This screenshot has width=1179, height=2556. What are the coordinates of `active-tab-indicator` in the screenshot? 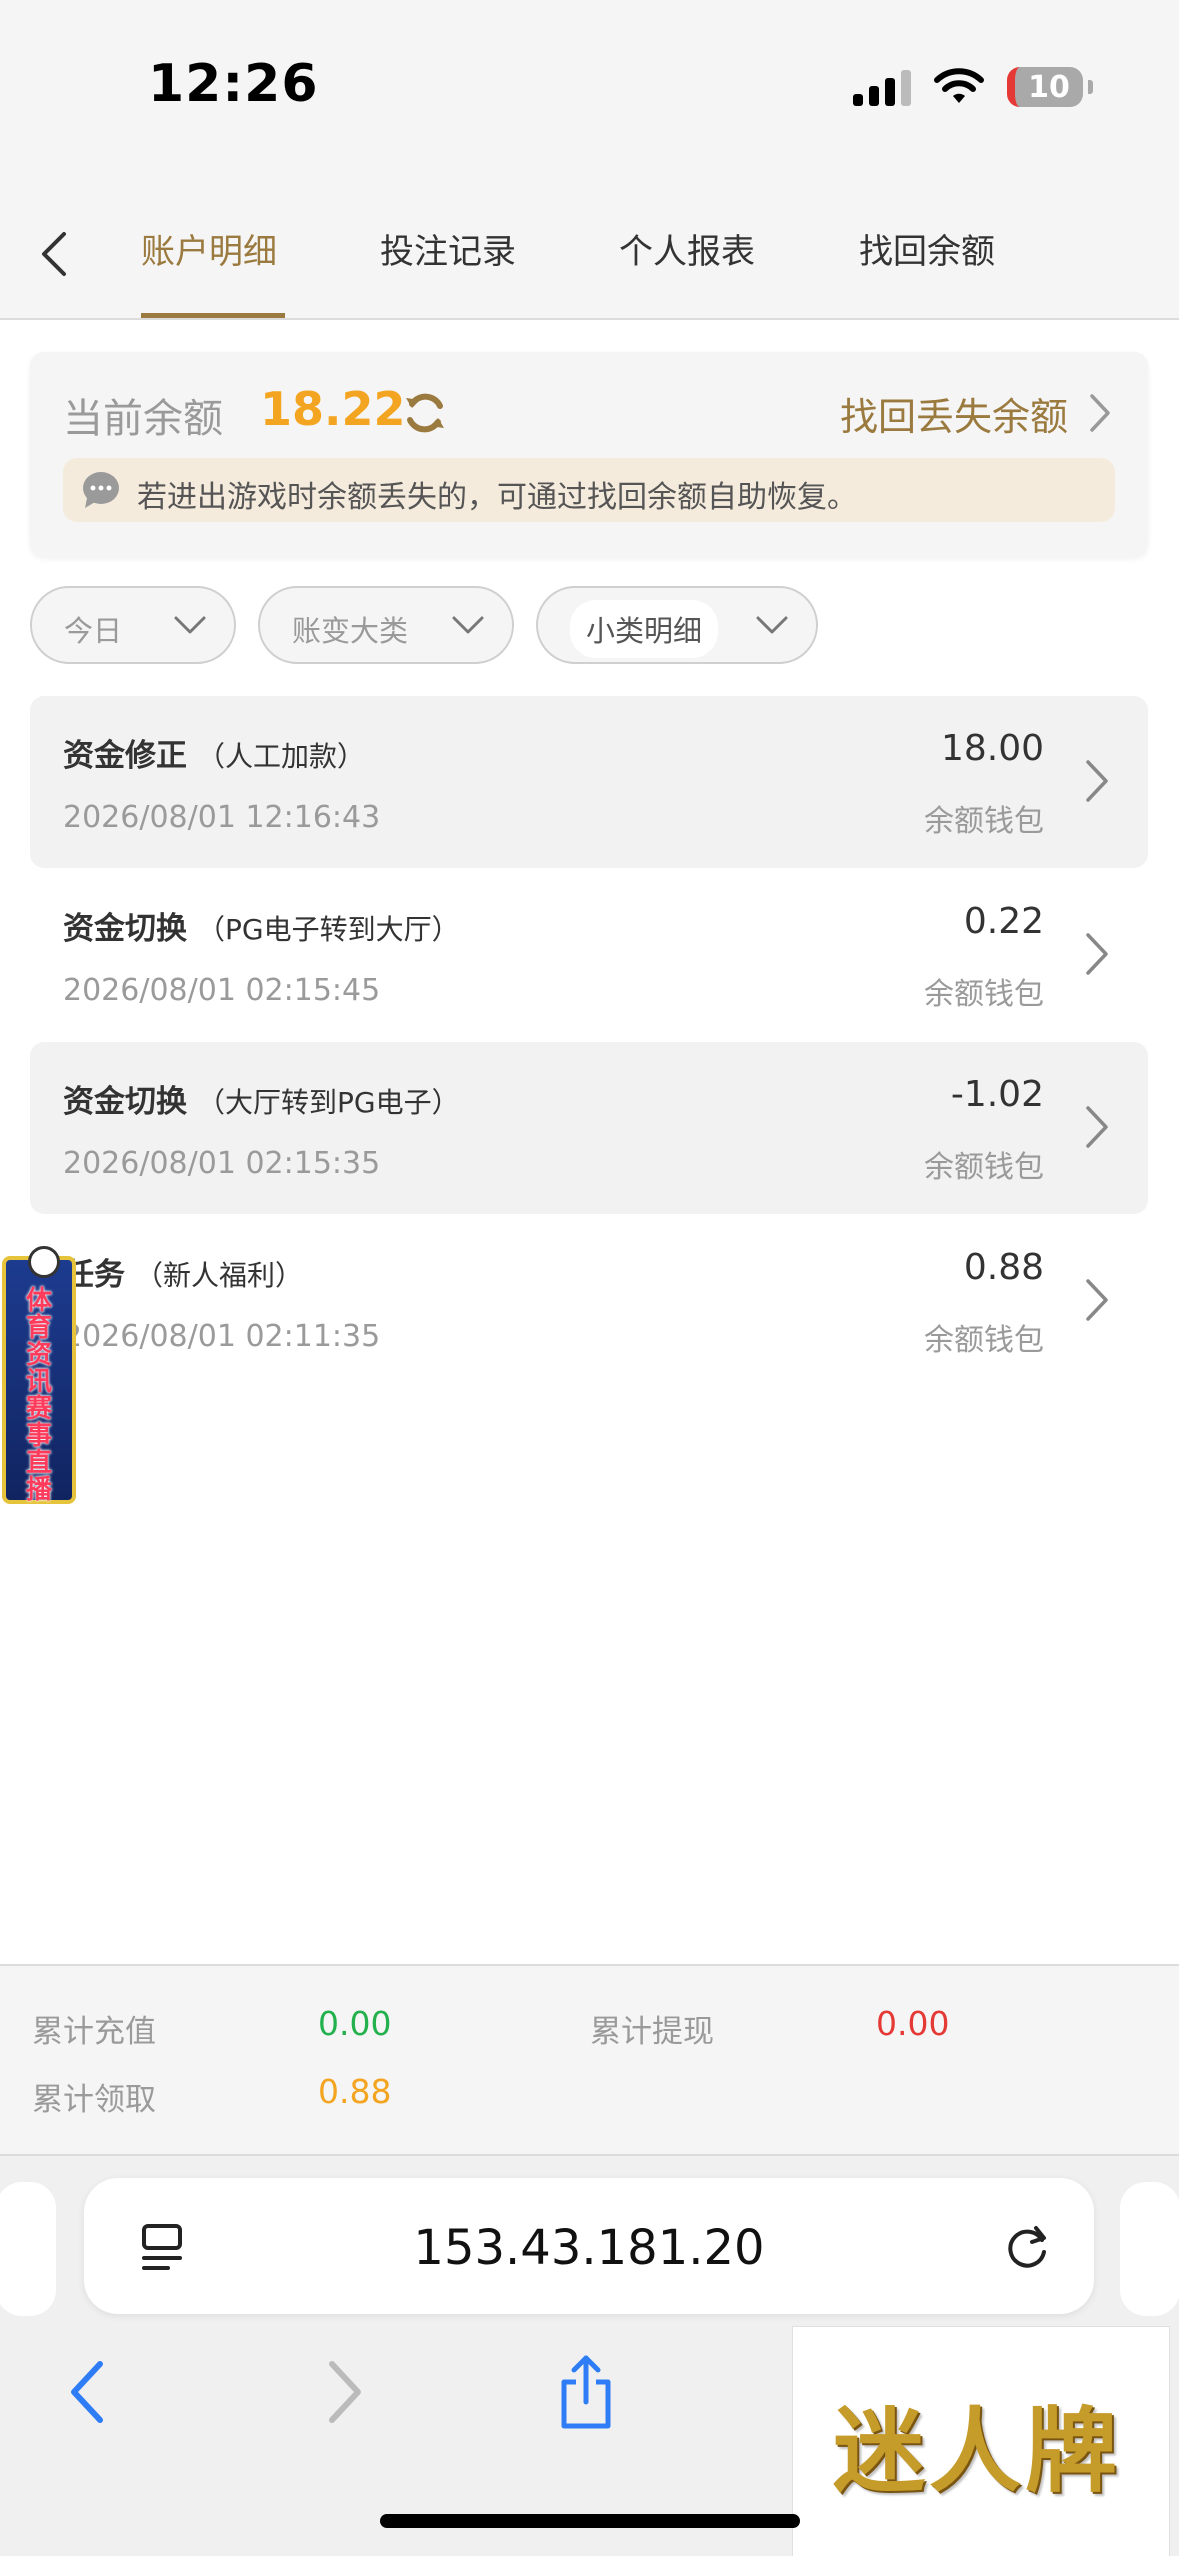 It's located at (213, 315).